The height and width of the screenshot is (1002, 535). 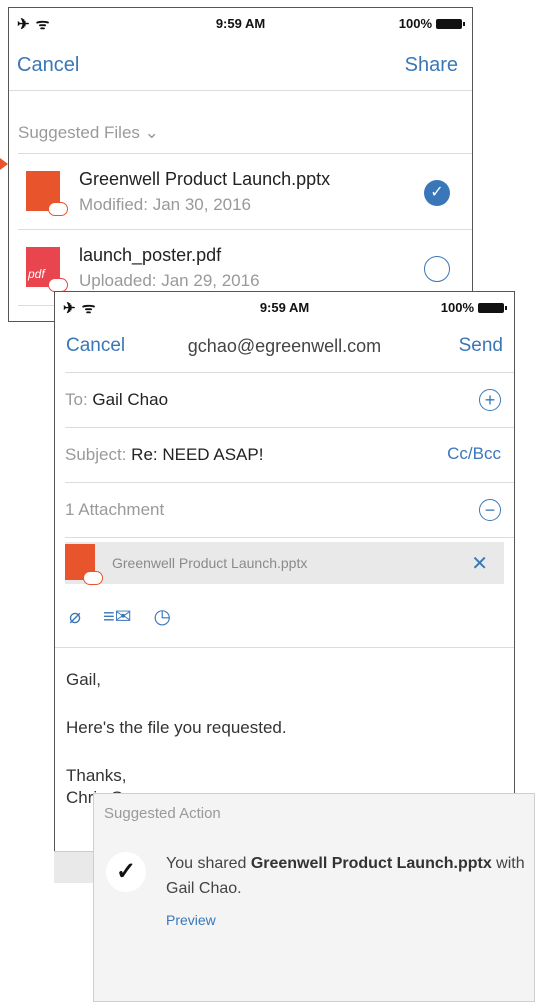 I want to click on msg-file: Greenwell Product Launch.pptx, so click(x=371, y=863).